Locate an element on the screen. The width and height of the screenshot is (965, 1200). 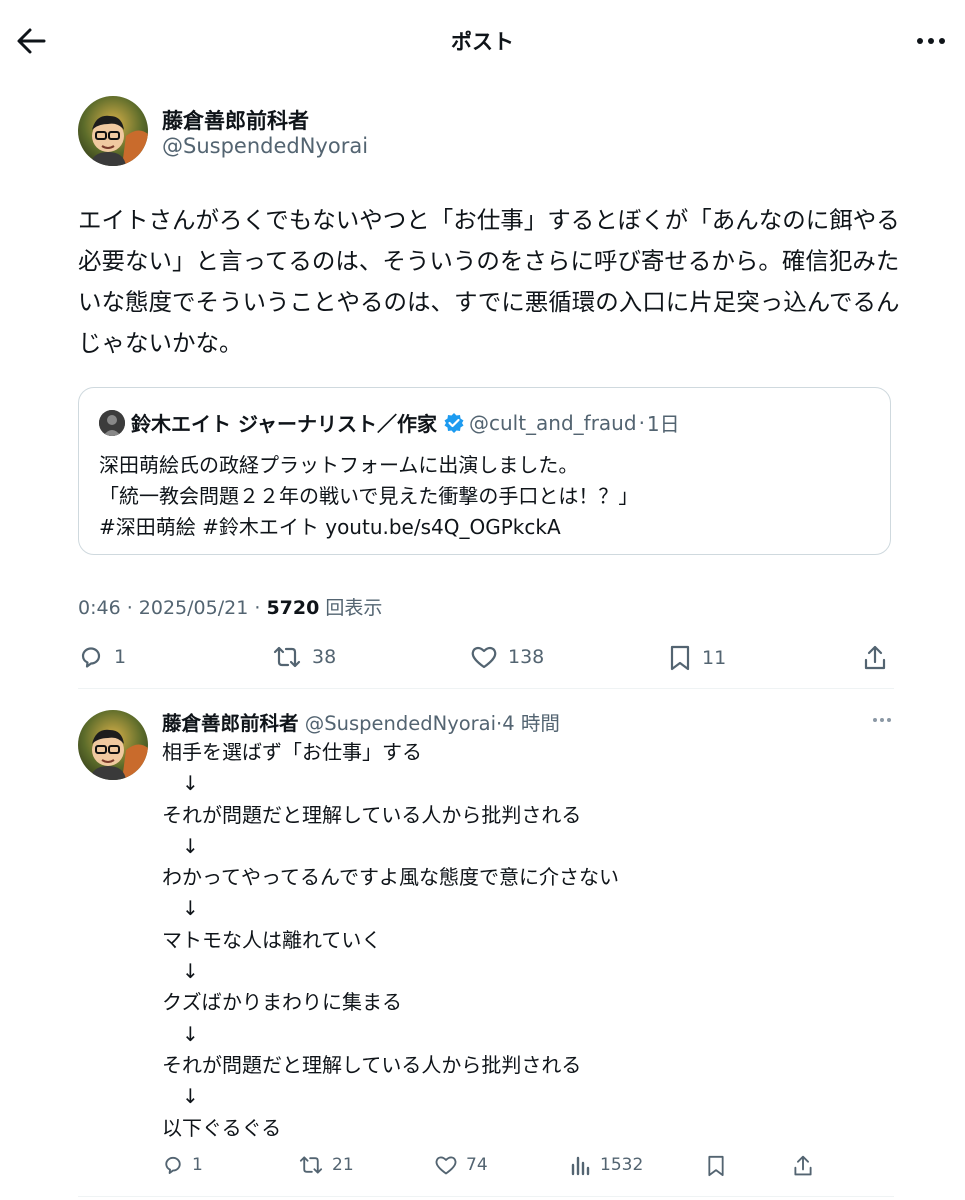
reply-time: 4 時間 is located at coordinates (531, 723).